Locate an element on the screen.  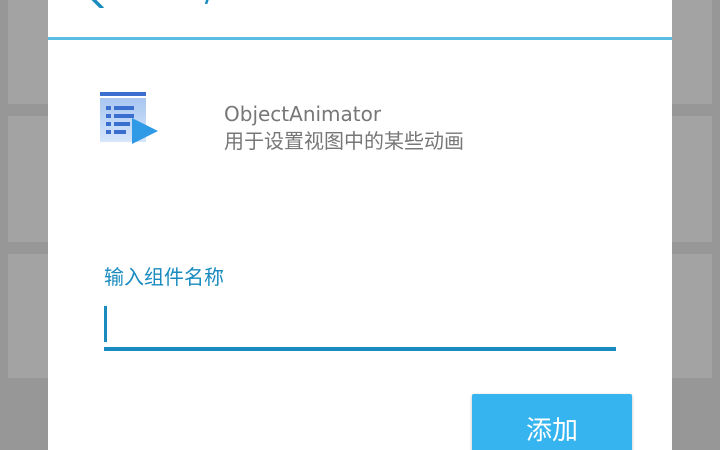
component-description: 用于设置视图中的某些动画 is located at coordinates (344, 141).